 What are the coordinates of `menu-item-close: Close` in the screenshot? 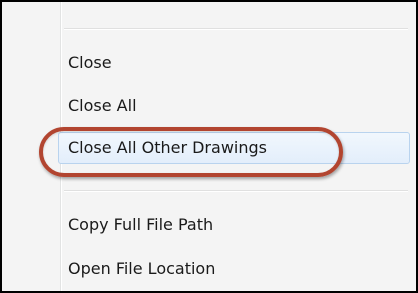 It's located at (209, 63).